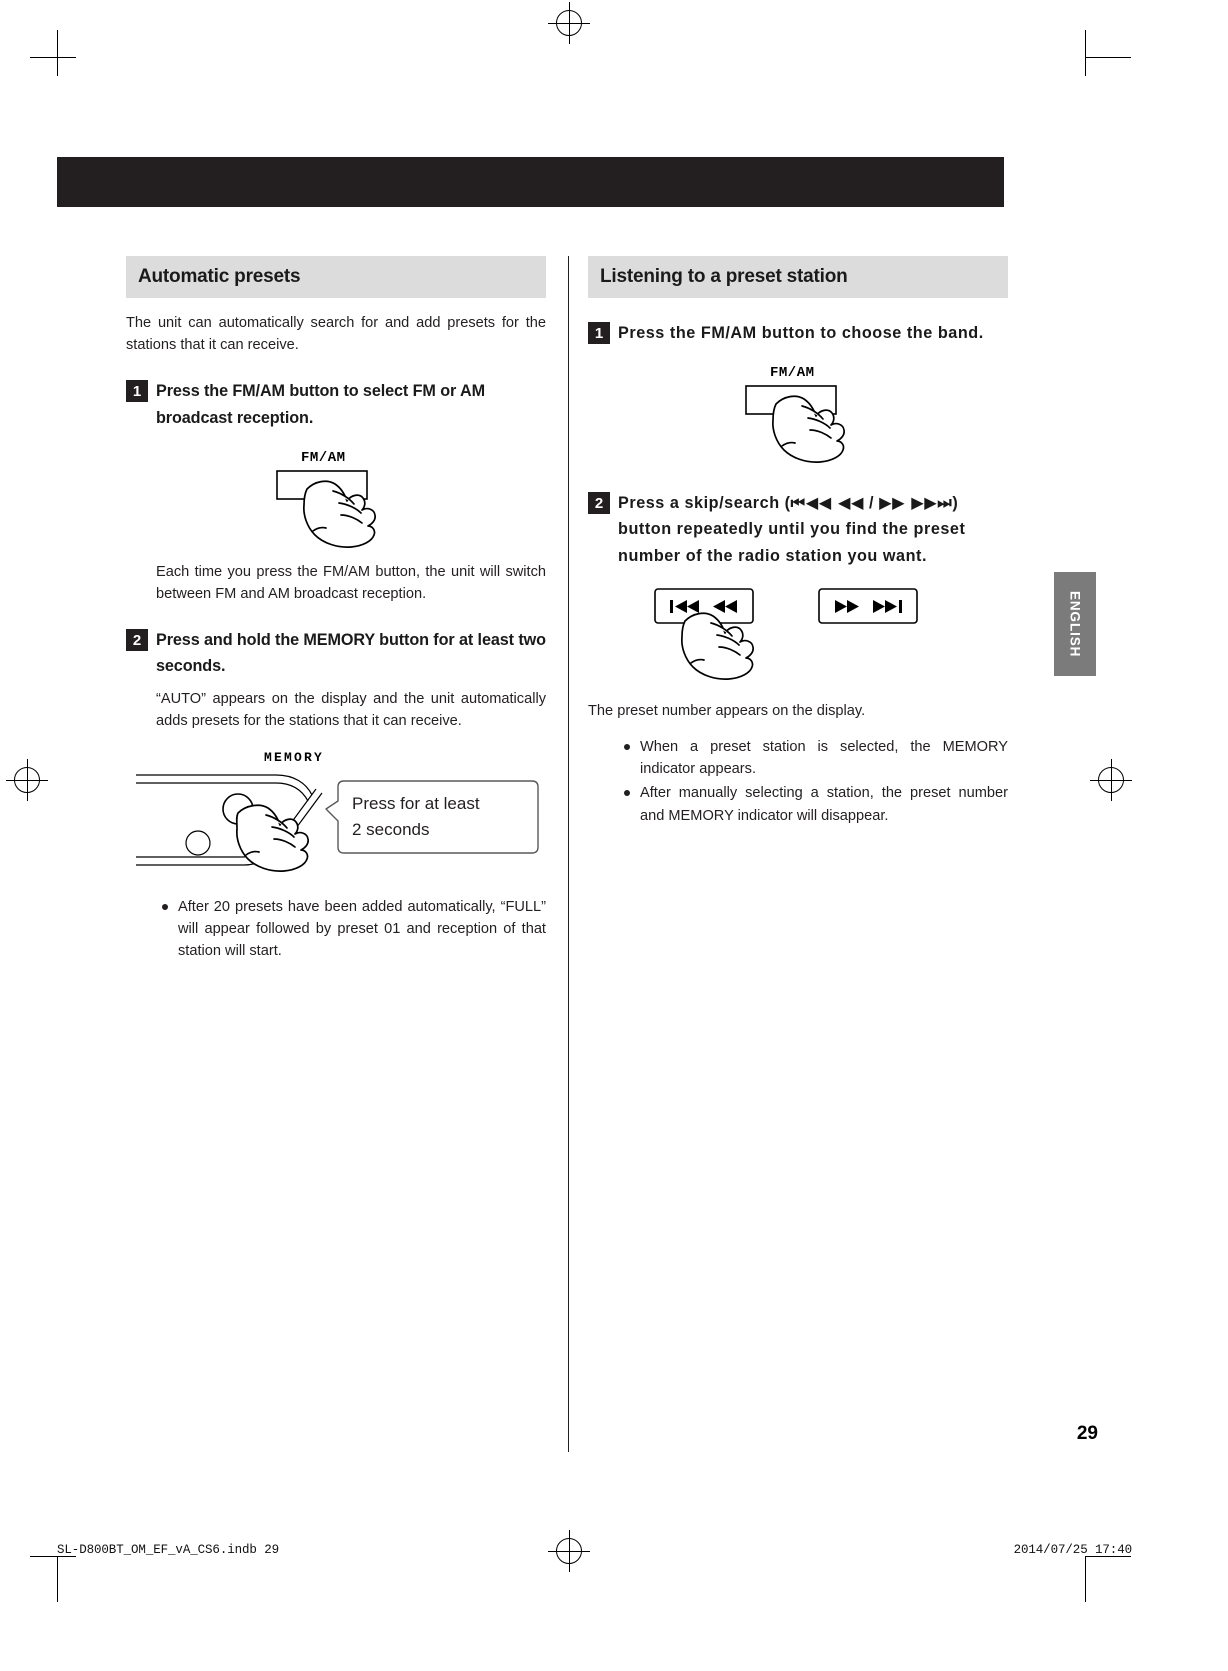 This screenshot has width=1228, height=1671. Describe the element at coordinates (568, 854) in the screenshot. I see `column-divider` at that location.